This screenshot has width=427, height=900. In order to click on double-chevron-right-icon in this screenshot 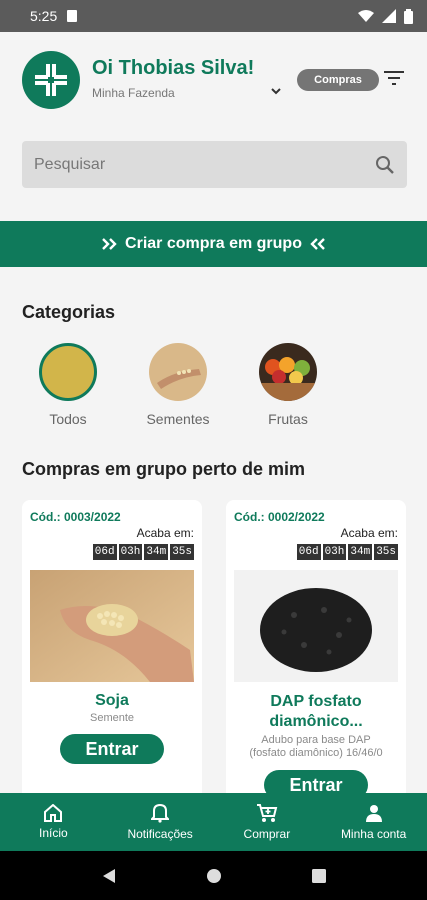, I will do `click(109, 244)`.